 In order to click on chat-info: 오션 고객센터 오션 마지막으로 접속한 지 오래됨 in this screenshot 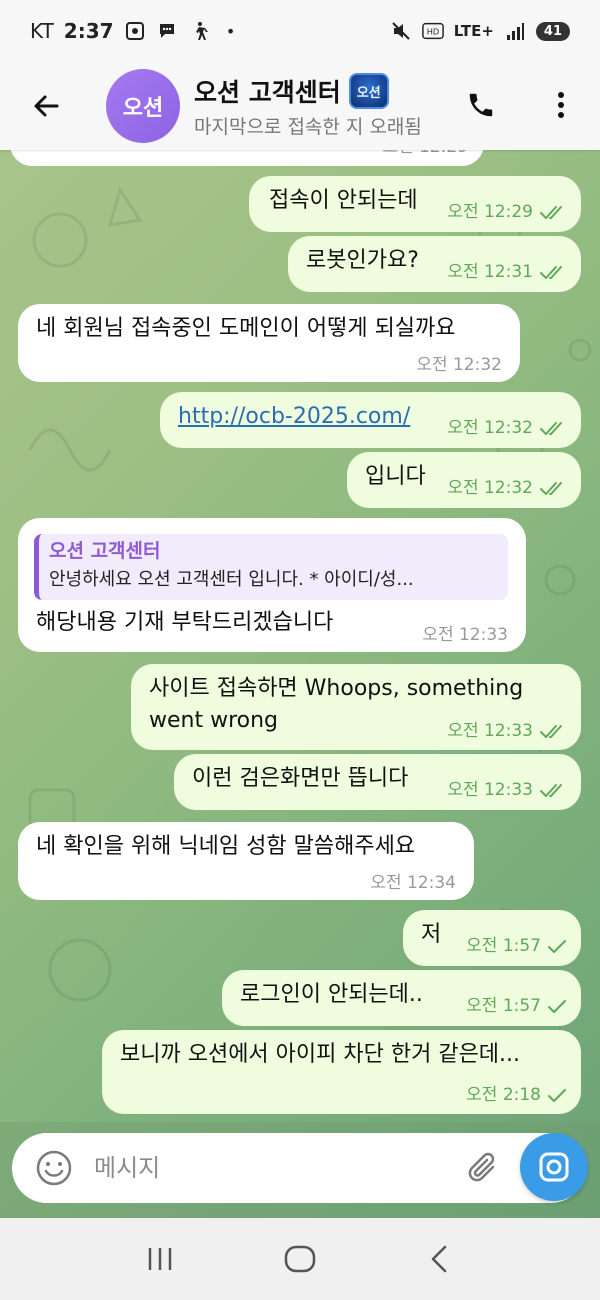, I will do `click(325, 106)`.